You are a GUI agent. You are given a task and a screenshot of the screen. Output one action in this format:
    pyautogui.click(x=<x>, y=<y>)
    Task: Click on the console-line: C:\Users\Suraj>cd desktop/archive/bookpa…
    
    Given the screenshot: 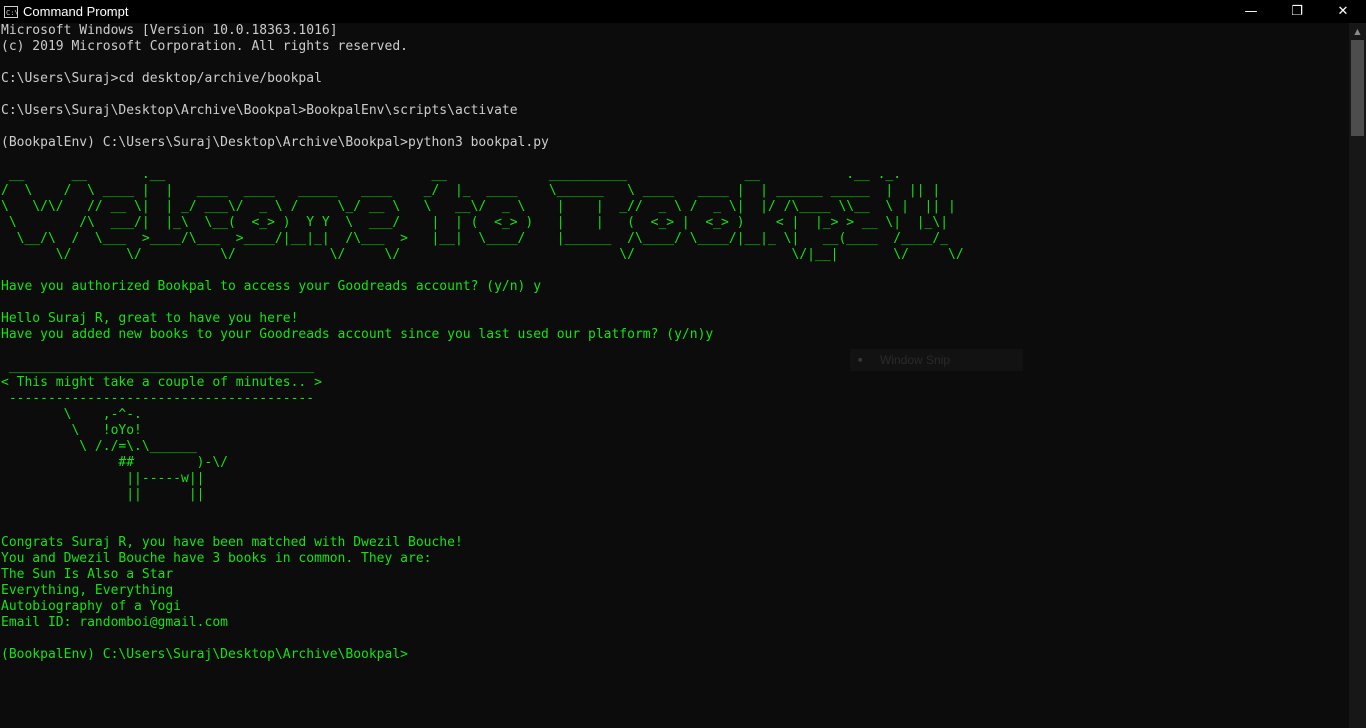 What is the action you would take?
    pyautogui.click(x=161, y=78)
    